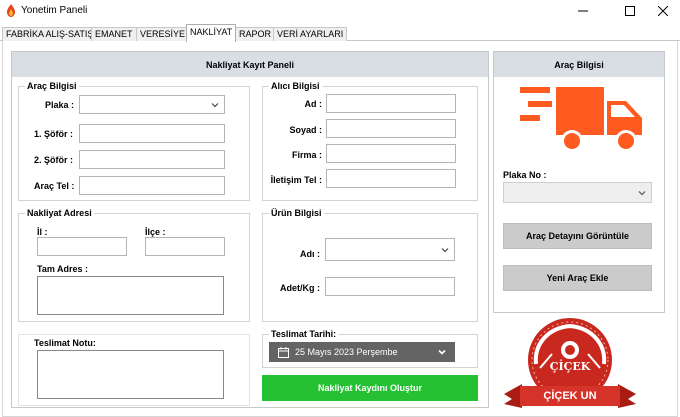 The width and height of the screenshot is (680, 417). I want to click on district-input, so click(185, 246).